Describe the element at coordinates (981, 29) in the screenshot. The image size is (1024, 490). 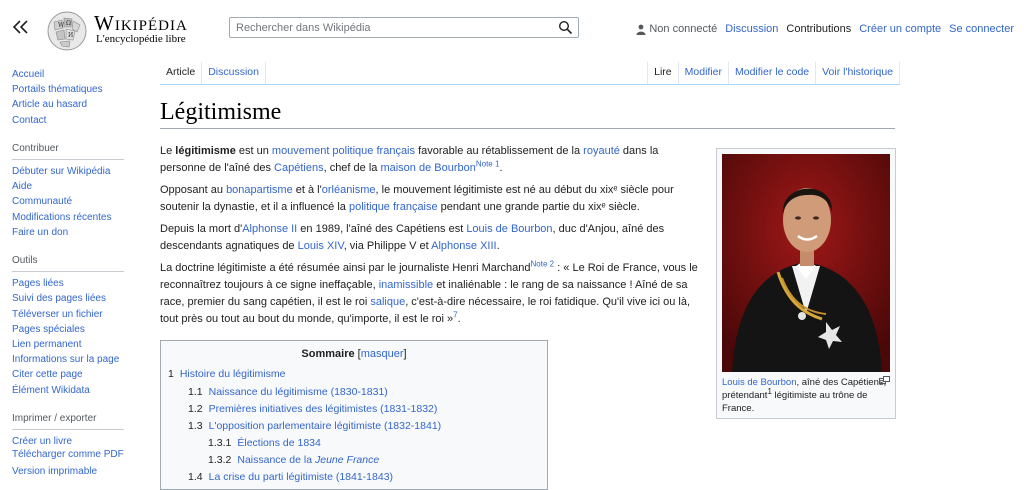
I see `login-link: Se connecter` at that location.